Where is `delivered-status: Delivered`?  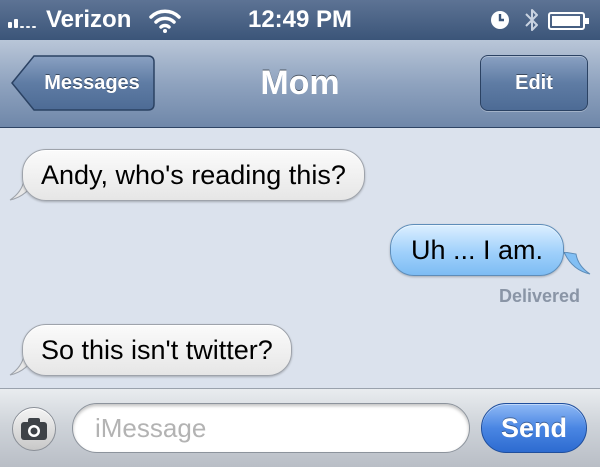 delivered-status: Delivered is located at coordinates (539, 296).